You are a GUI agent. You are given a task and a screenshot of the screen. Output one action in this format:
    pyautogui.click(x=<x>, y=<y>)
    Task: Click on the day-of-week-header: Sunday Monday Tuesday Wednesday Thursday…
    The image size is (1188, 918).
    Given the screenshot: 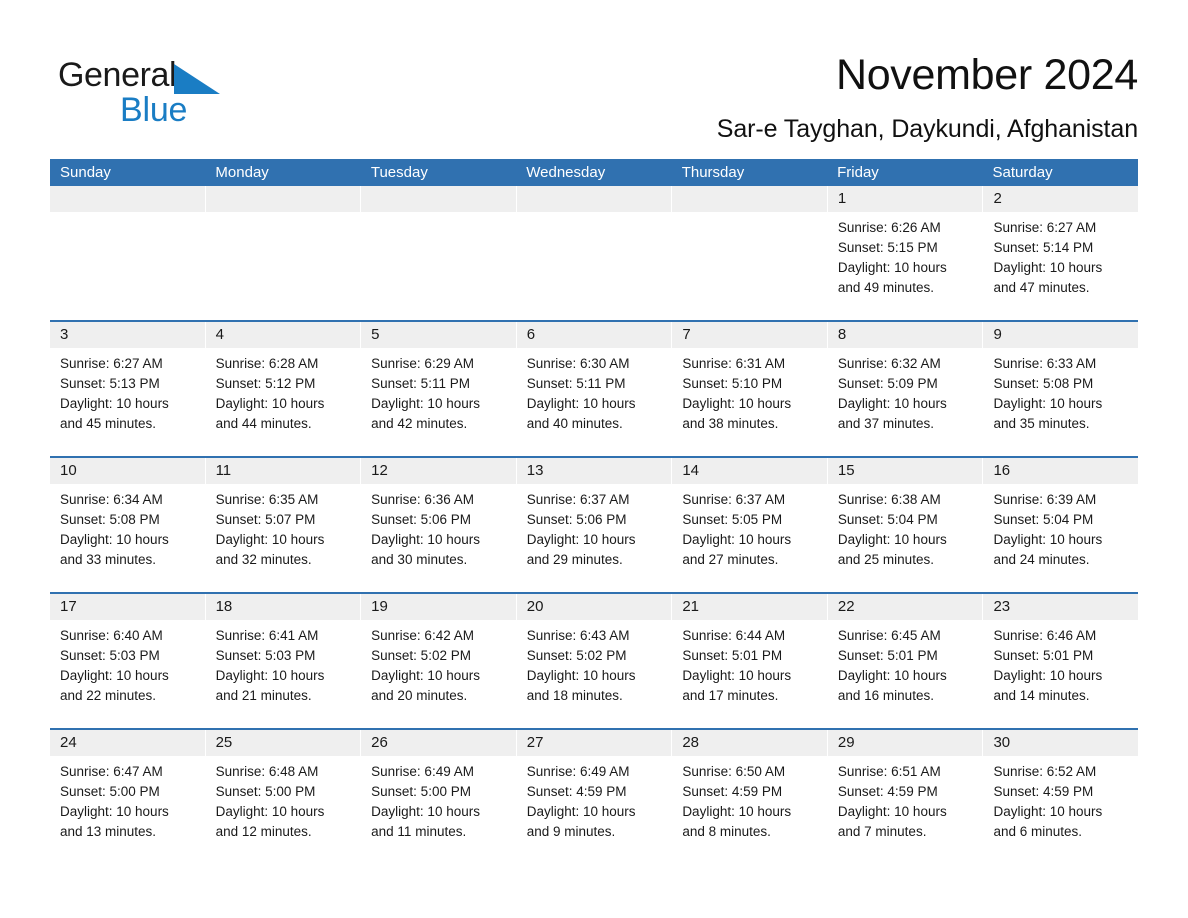 What is the action you would take?
    pyautogui.click(x=594, y=172)
    